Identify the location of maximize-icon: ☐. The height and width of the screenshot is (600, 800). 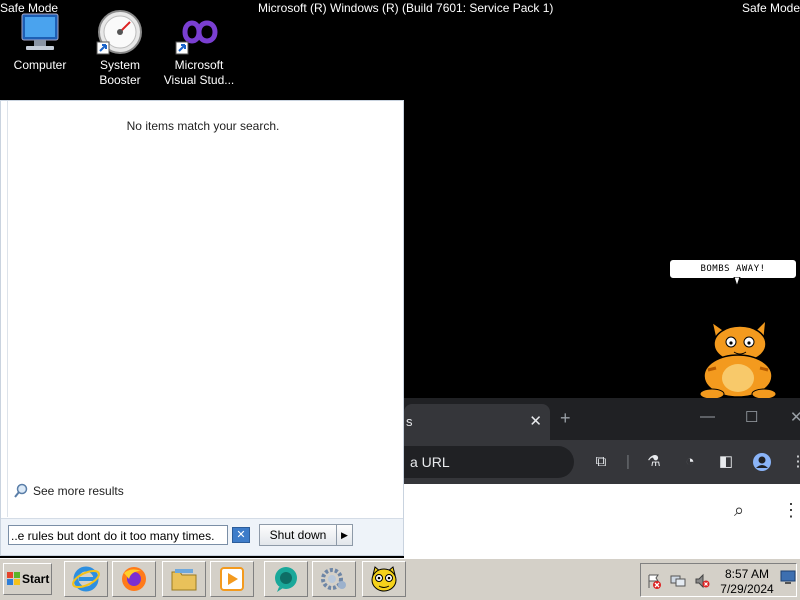
(751, 417).